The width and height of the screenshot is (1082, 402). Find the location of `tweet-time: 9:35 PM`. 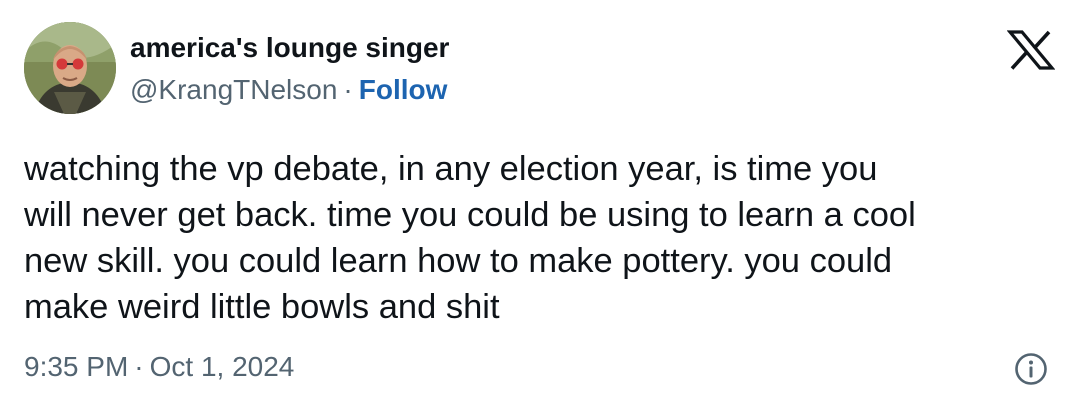

tweet-time: 9:35 PM is located at coordinates (76, 366).